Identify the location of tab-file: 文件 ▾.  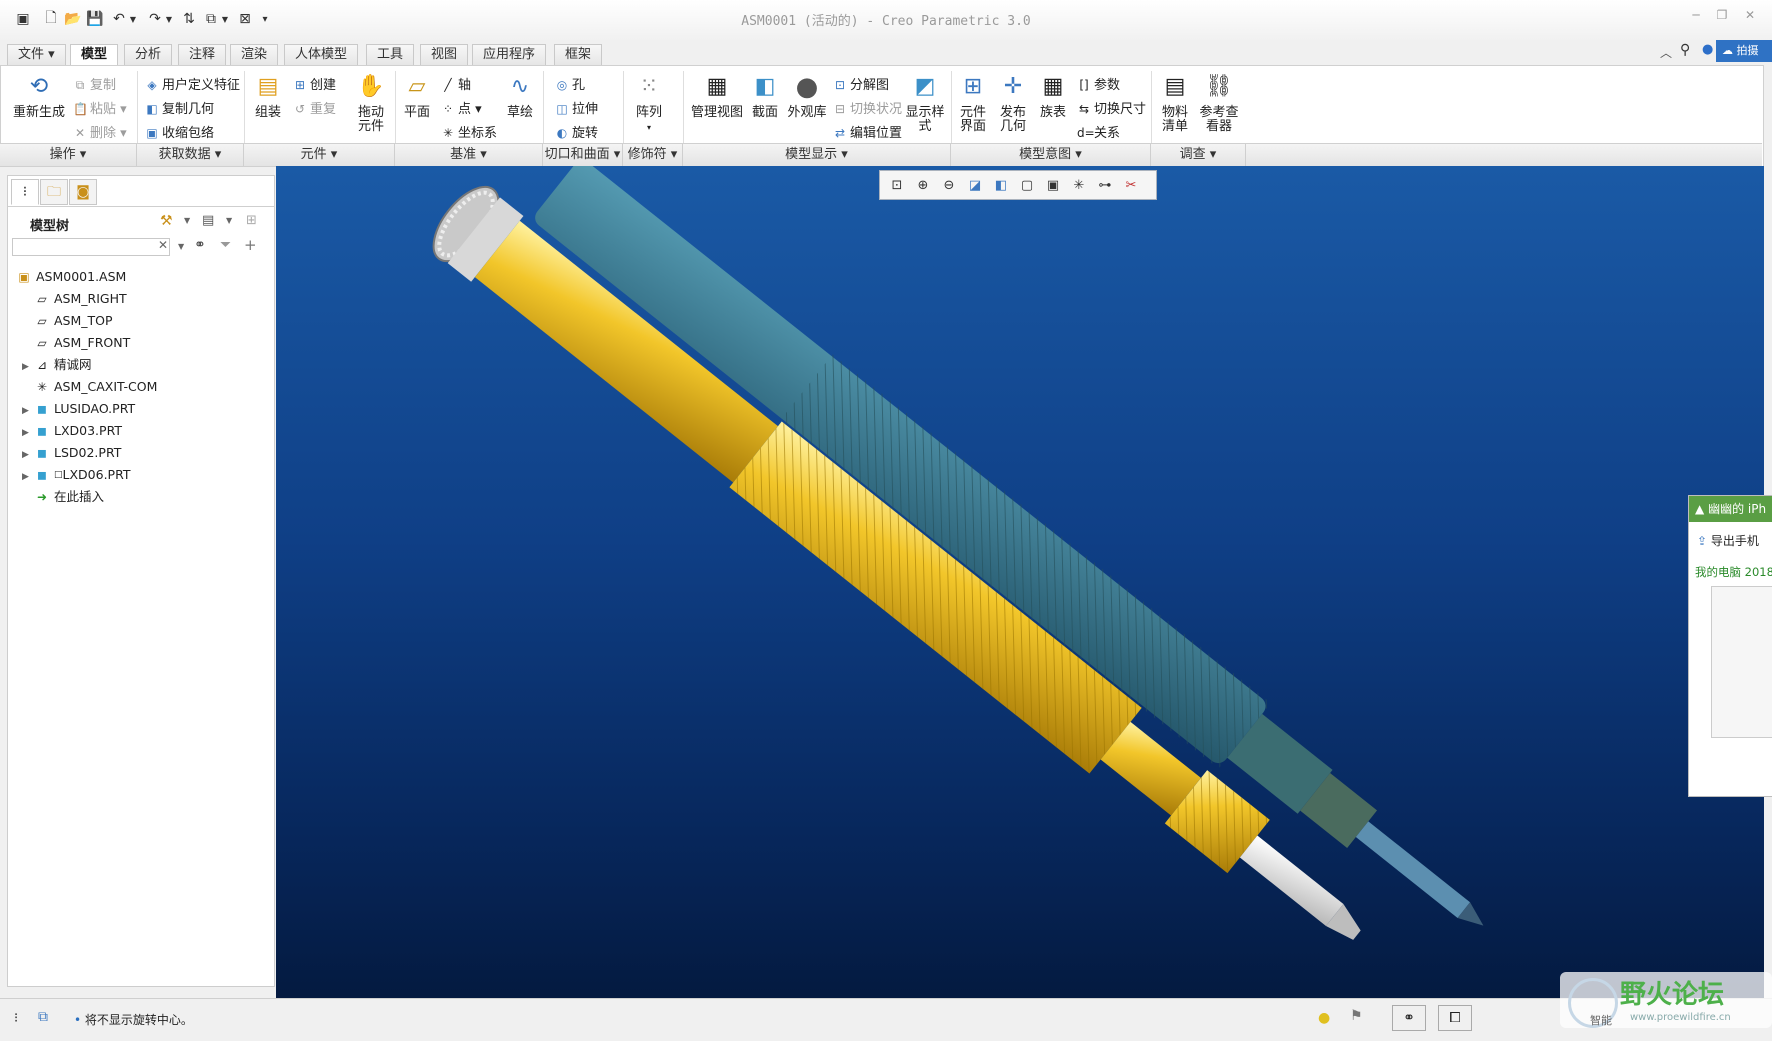
(36, 54).